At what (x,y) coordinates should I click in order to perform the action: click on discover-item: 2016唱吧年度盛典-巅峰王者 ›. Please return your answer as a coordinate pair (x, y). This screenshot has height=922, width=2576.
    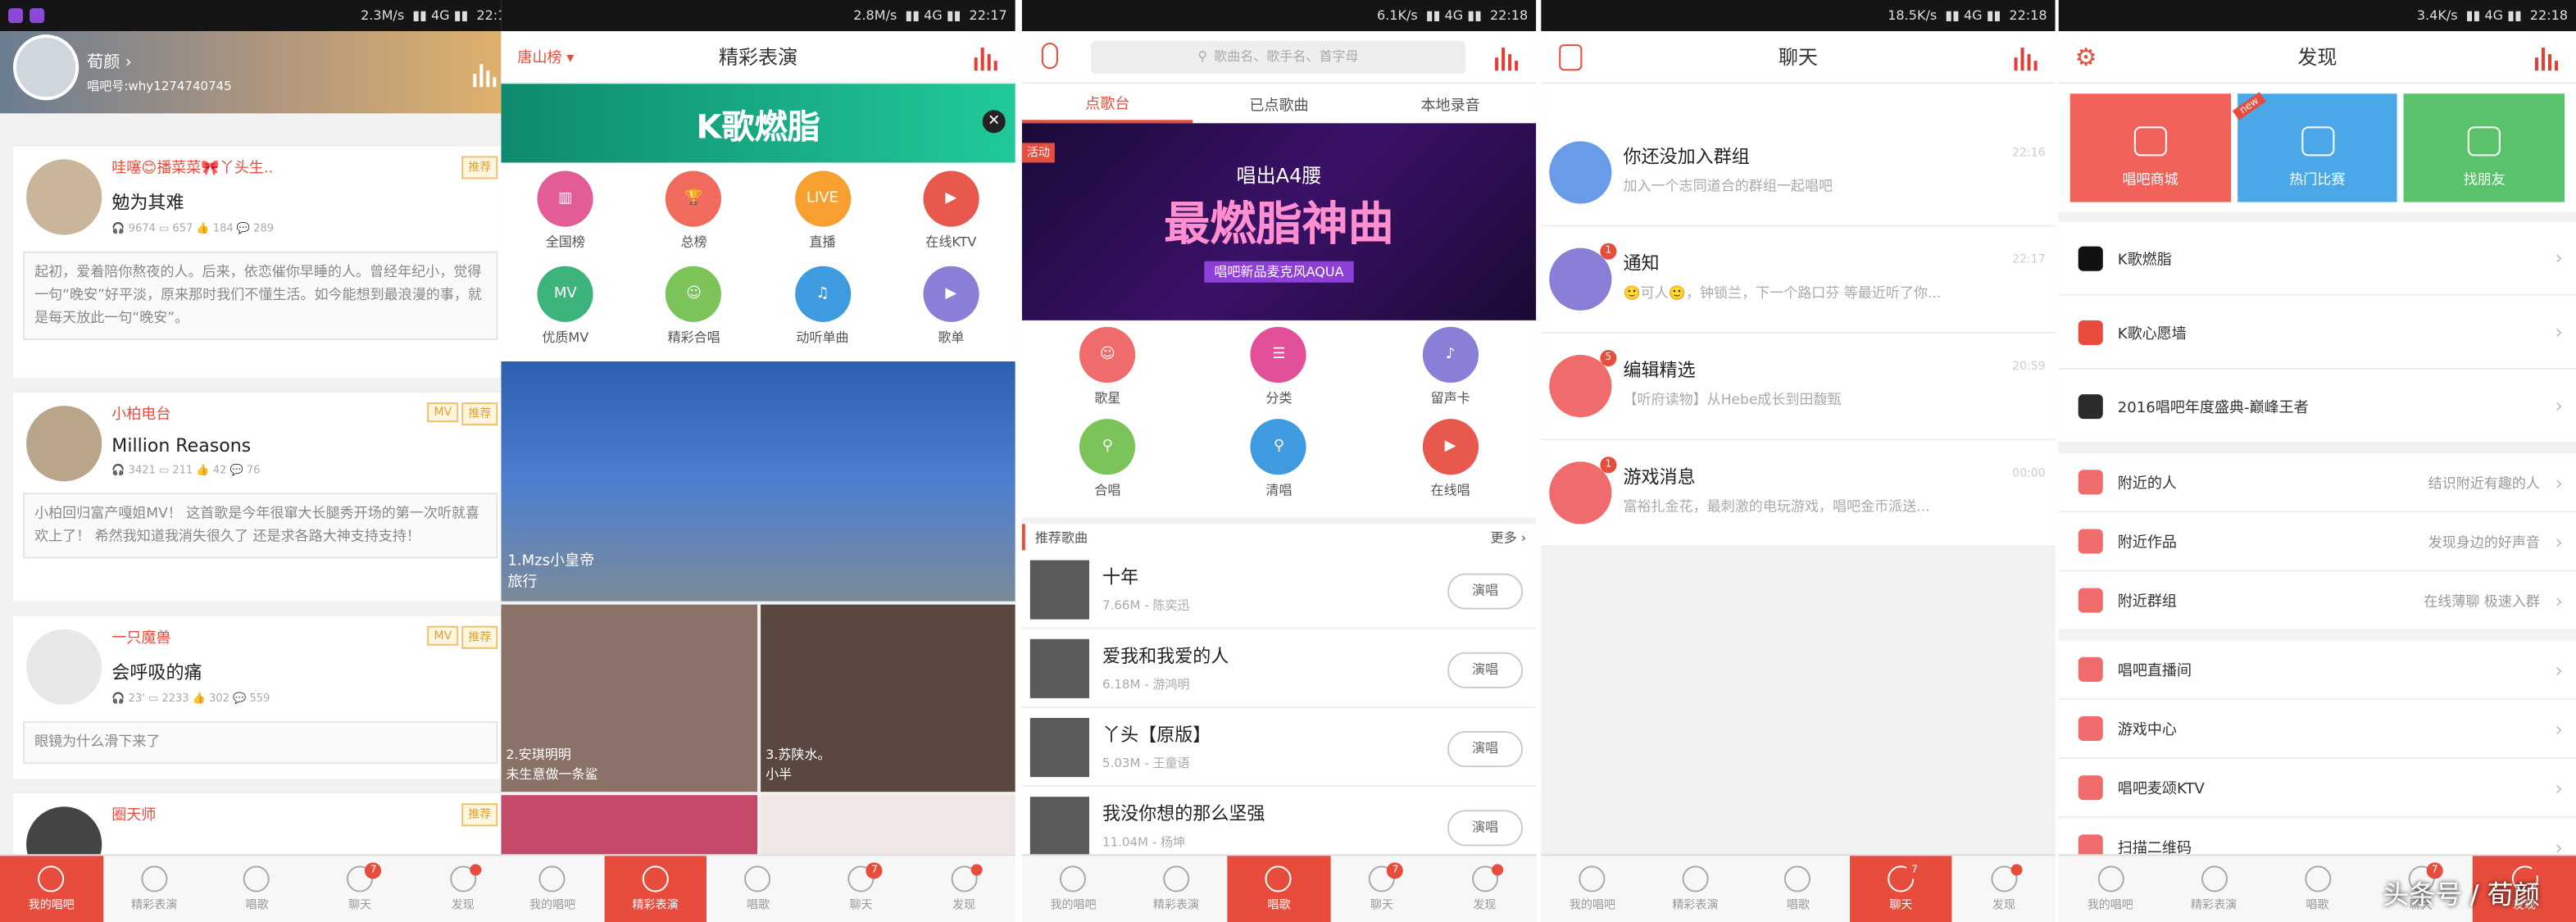
    Looking at the image, I should click on (2317, 407).